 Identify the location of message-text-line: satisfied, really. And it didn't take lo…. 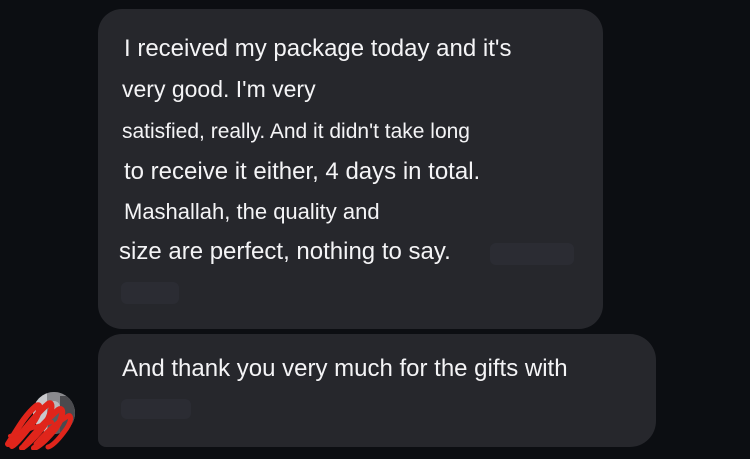
(296, 131).